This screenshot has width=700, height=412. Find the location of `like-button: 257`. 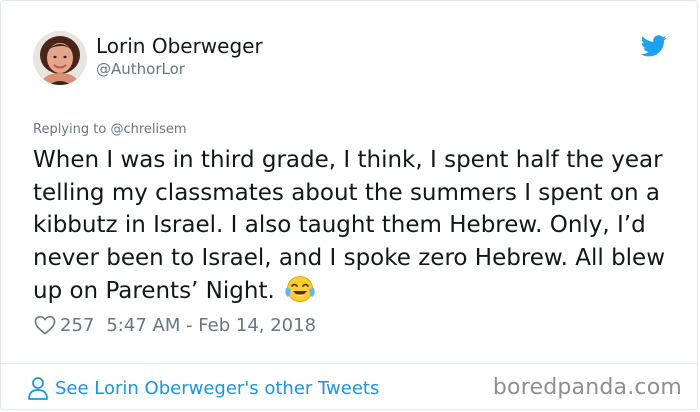

like-button: 257 is located at coordinates (64, 325).